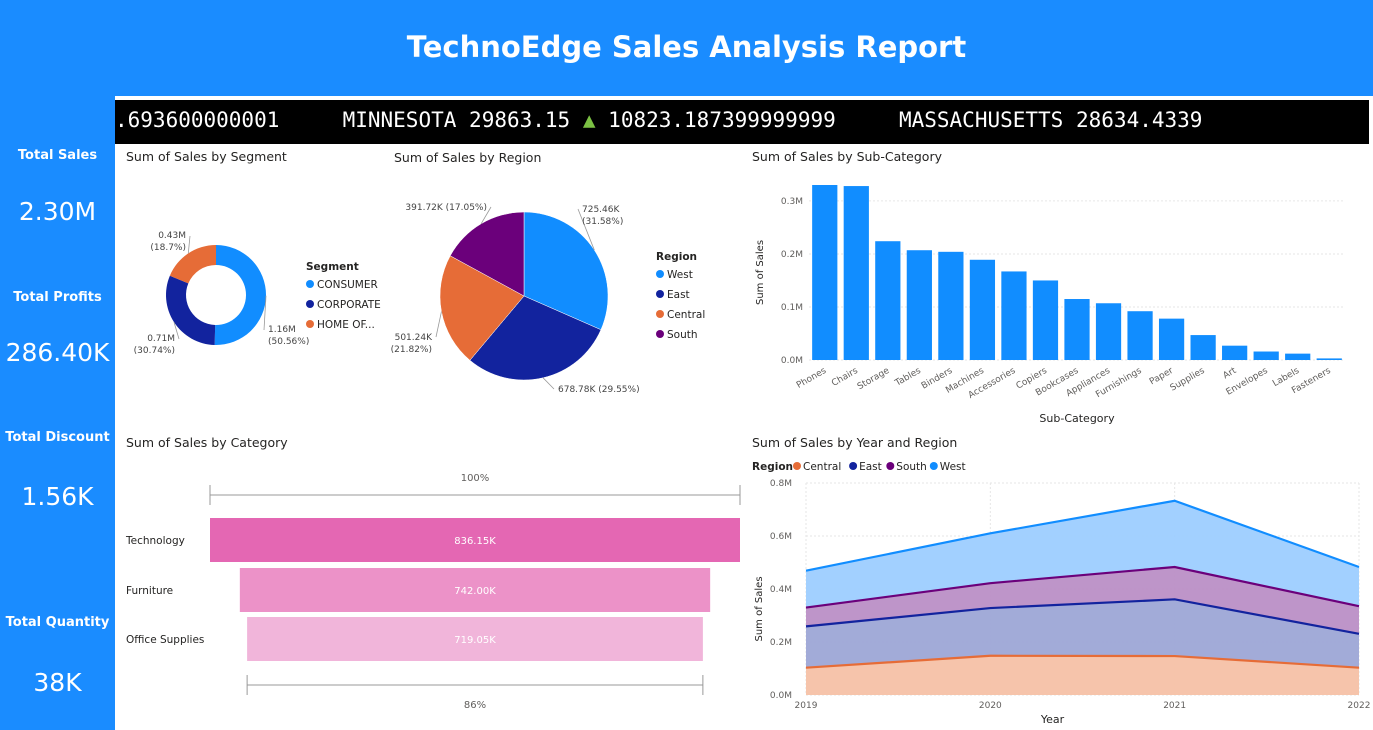  Describe the element at coordinates (792, 308) in the screenshot. I see `y-tick-label: 0.1M` at that location.